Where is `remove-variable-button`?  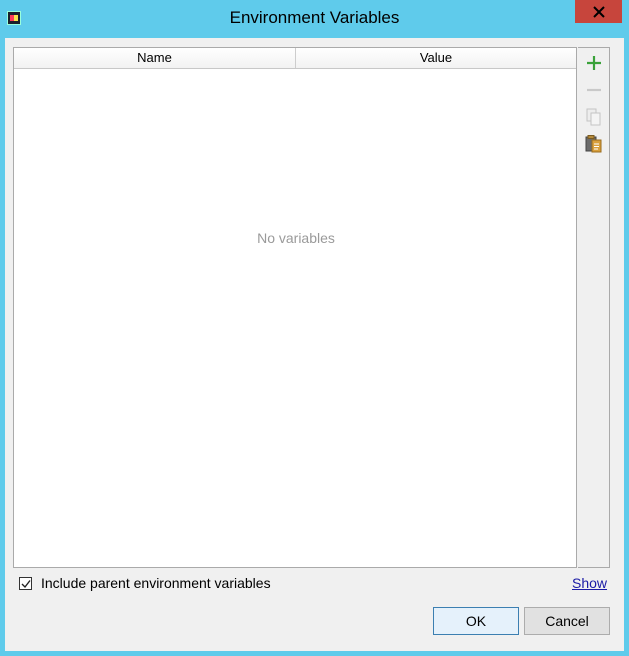
remove-variable-button is located at coordinates (594, 90).